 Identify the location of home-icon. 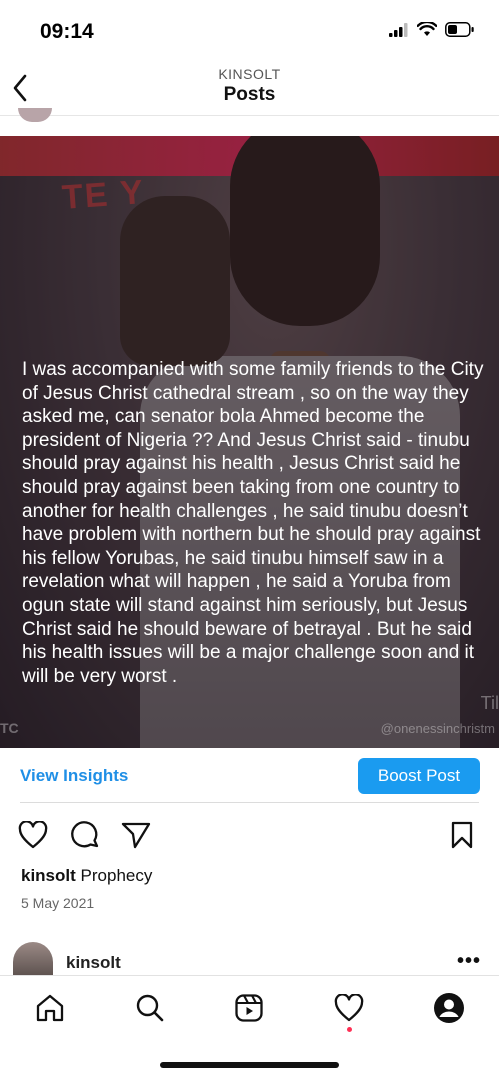
(50, 1008).